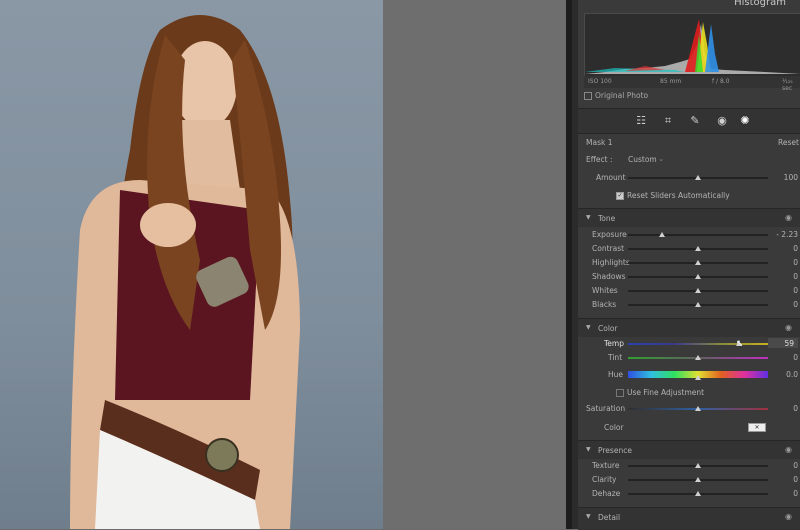 This screenshot has height=530, width=800. What do you see at coordinates (608, 248) in the screenshot?
I see `tone-contrast-label: Contrast` at bounding box center [608, 248].